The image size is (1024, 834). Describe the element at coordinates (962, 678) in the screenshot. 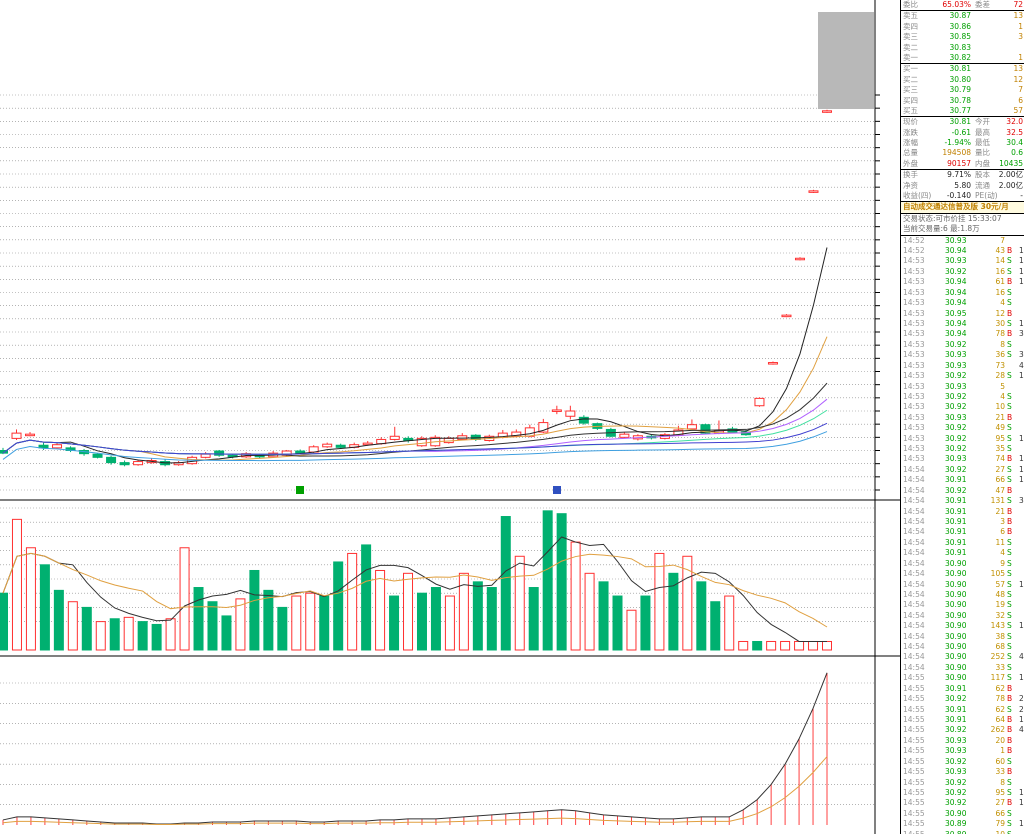

I see `tick-row: 14:55 30.90 117 S 1` at that location.